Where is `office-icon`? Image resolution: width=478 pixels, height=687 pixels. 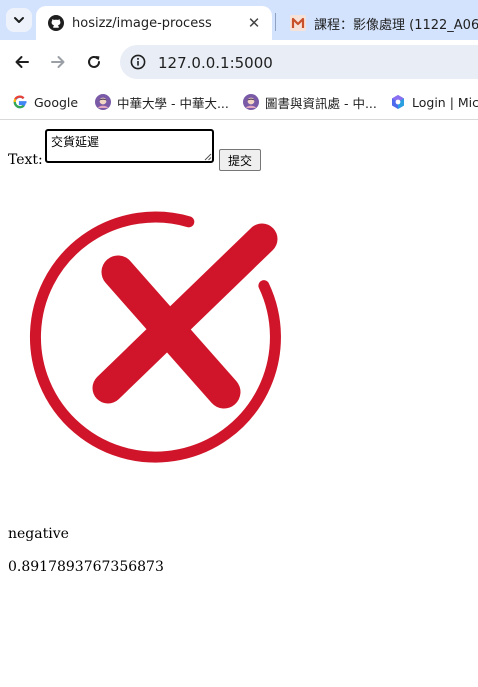
office-icon is located at coordinates (398, 102).